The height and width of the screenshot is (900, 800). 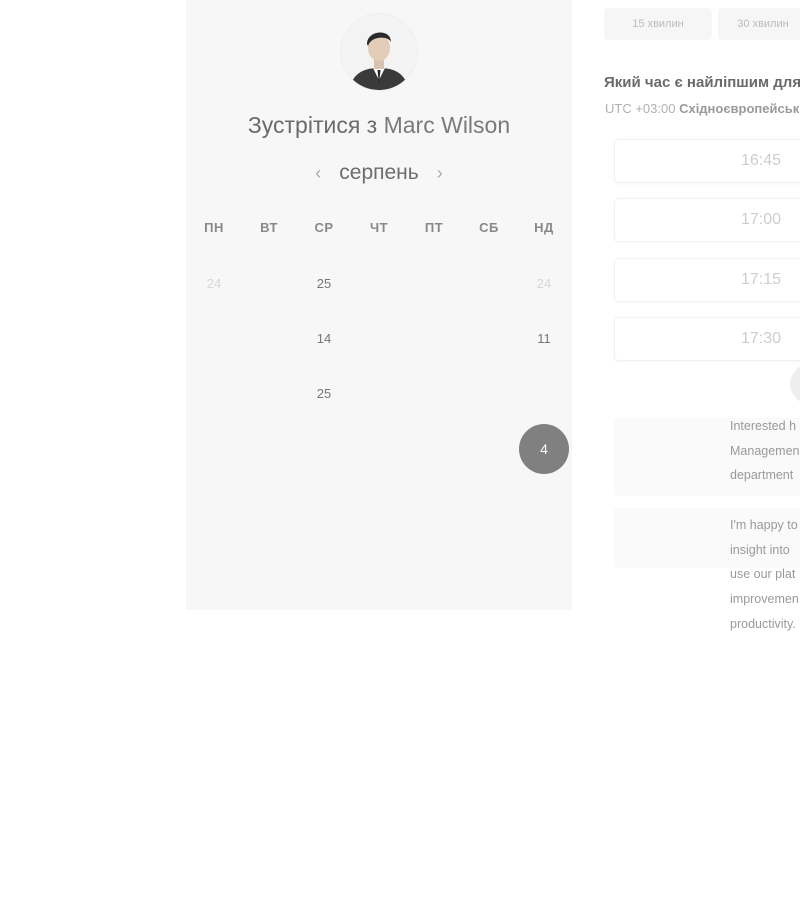 What do you see at coordinates (379, 52) in the screenshot?
I see `avatar` at bounding box center [379, 52].